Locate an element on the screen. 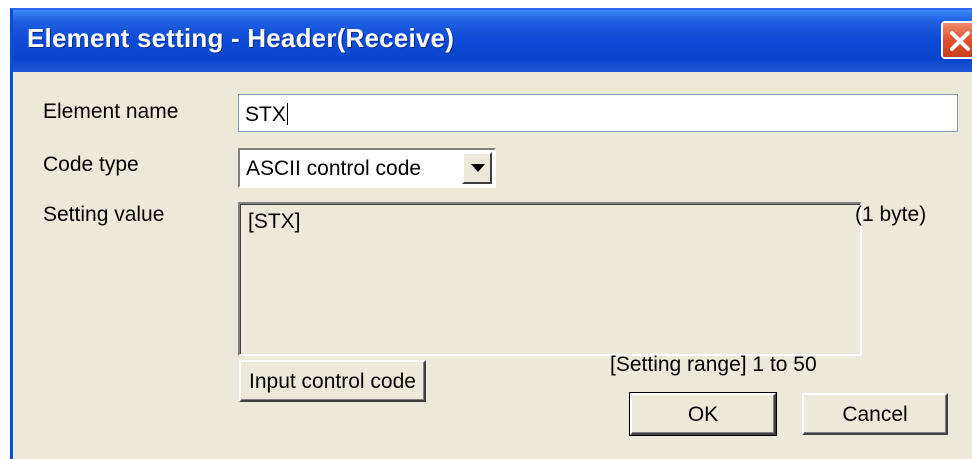 The height and width of the screenshot is (459, 972). chevron-down-icon is located at coordinates (478, 168).